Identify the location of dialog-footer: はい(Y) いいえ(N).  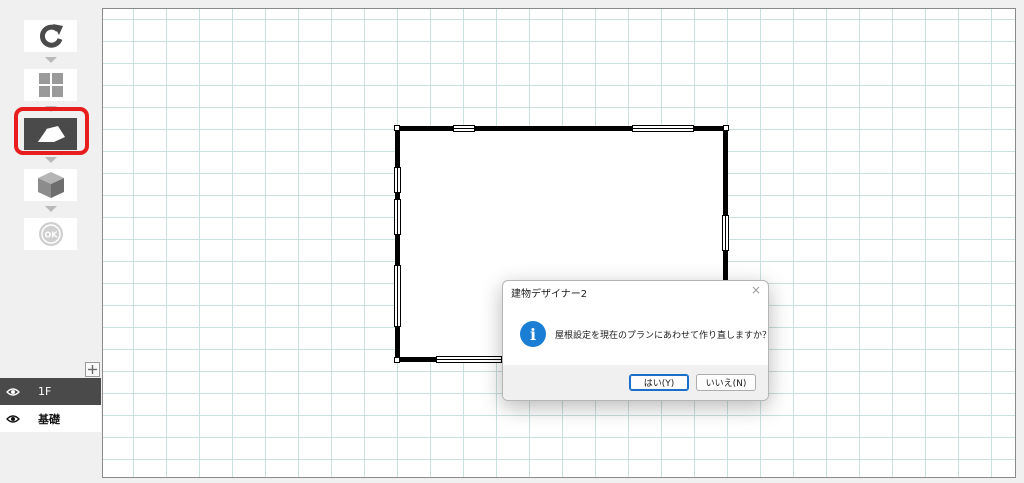
(635, 382).